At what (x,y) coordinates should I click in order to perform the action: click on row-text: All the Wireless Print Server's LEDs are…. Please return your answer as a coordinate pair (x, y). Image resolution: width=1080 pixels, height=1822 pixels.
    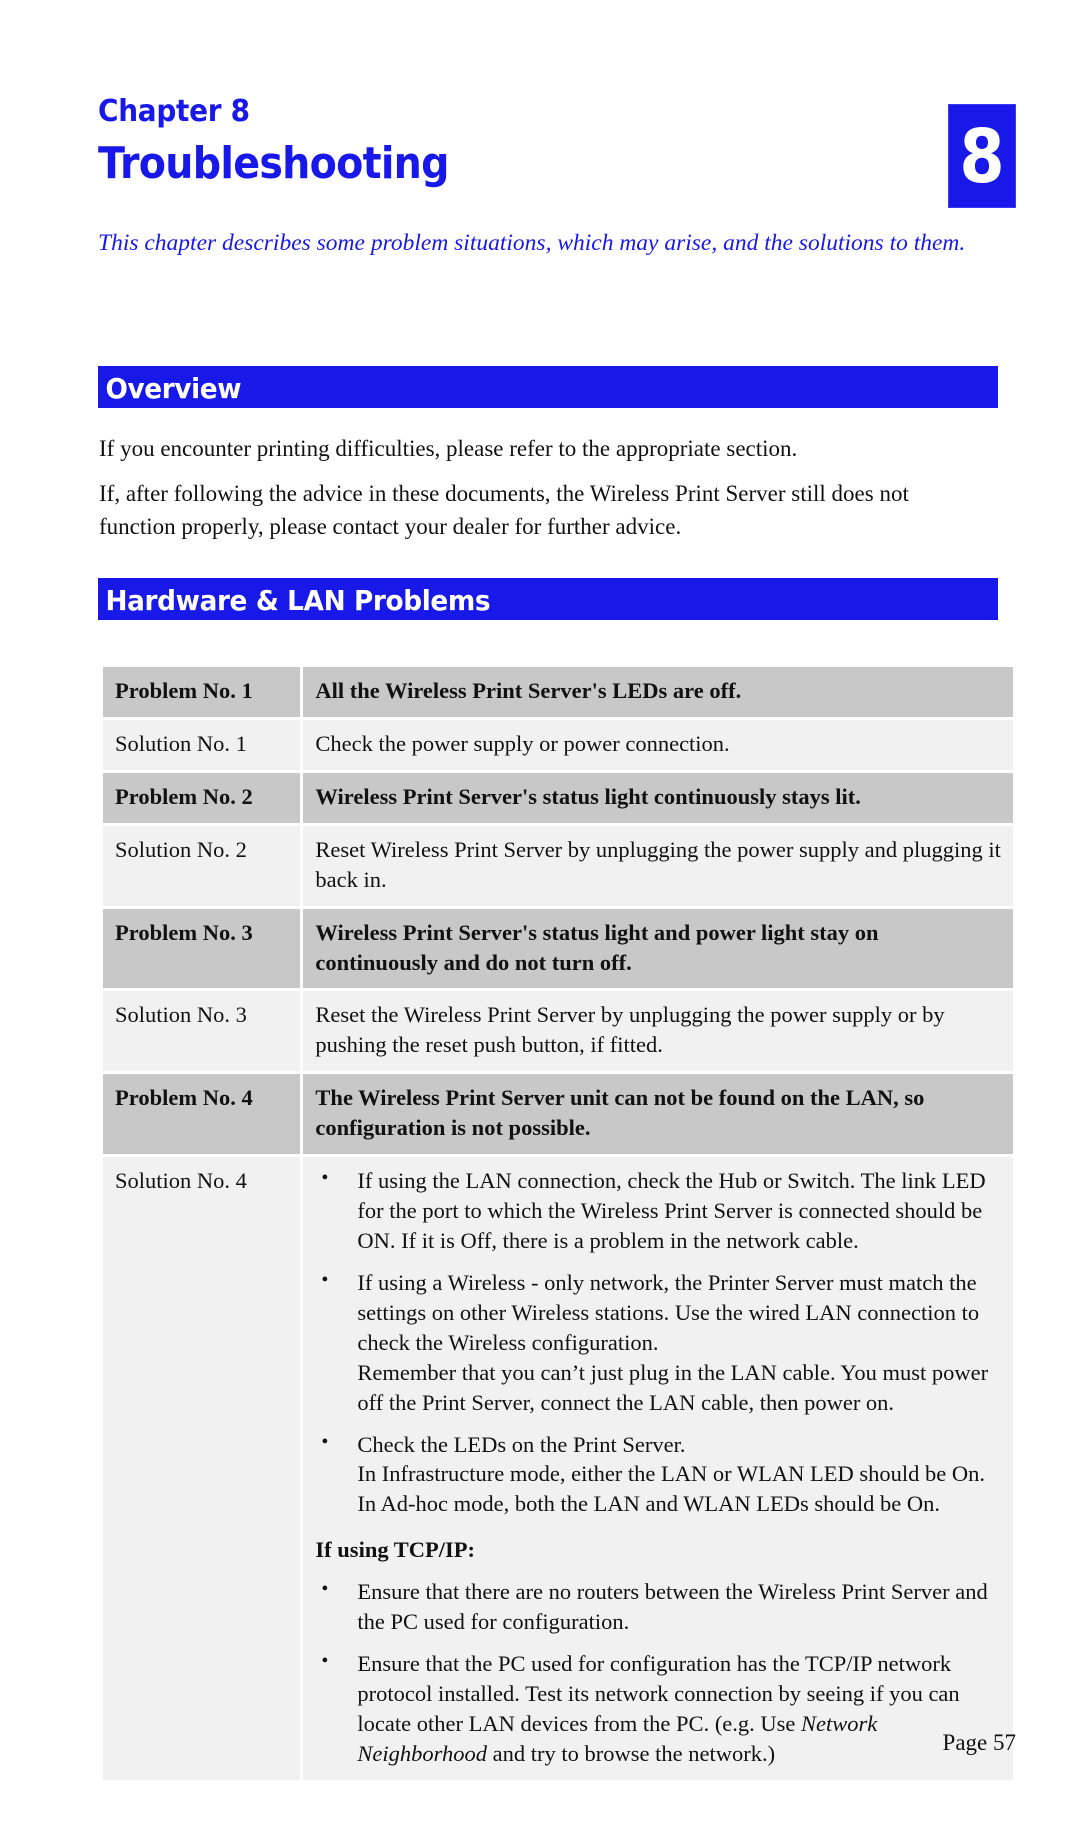
    Looking at the image, I should click on (658, 692).